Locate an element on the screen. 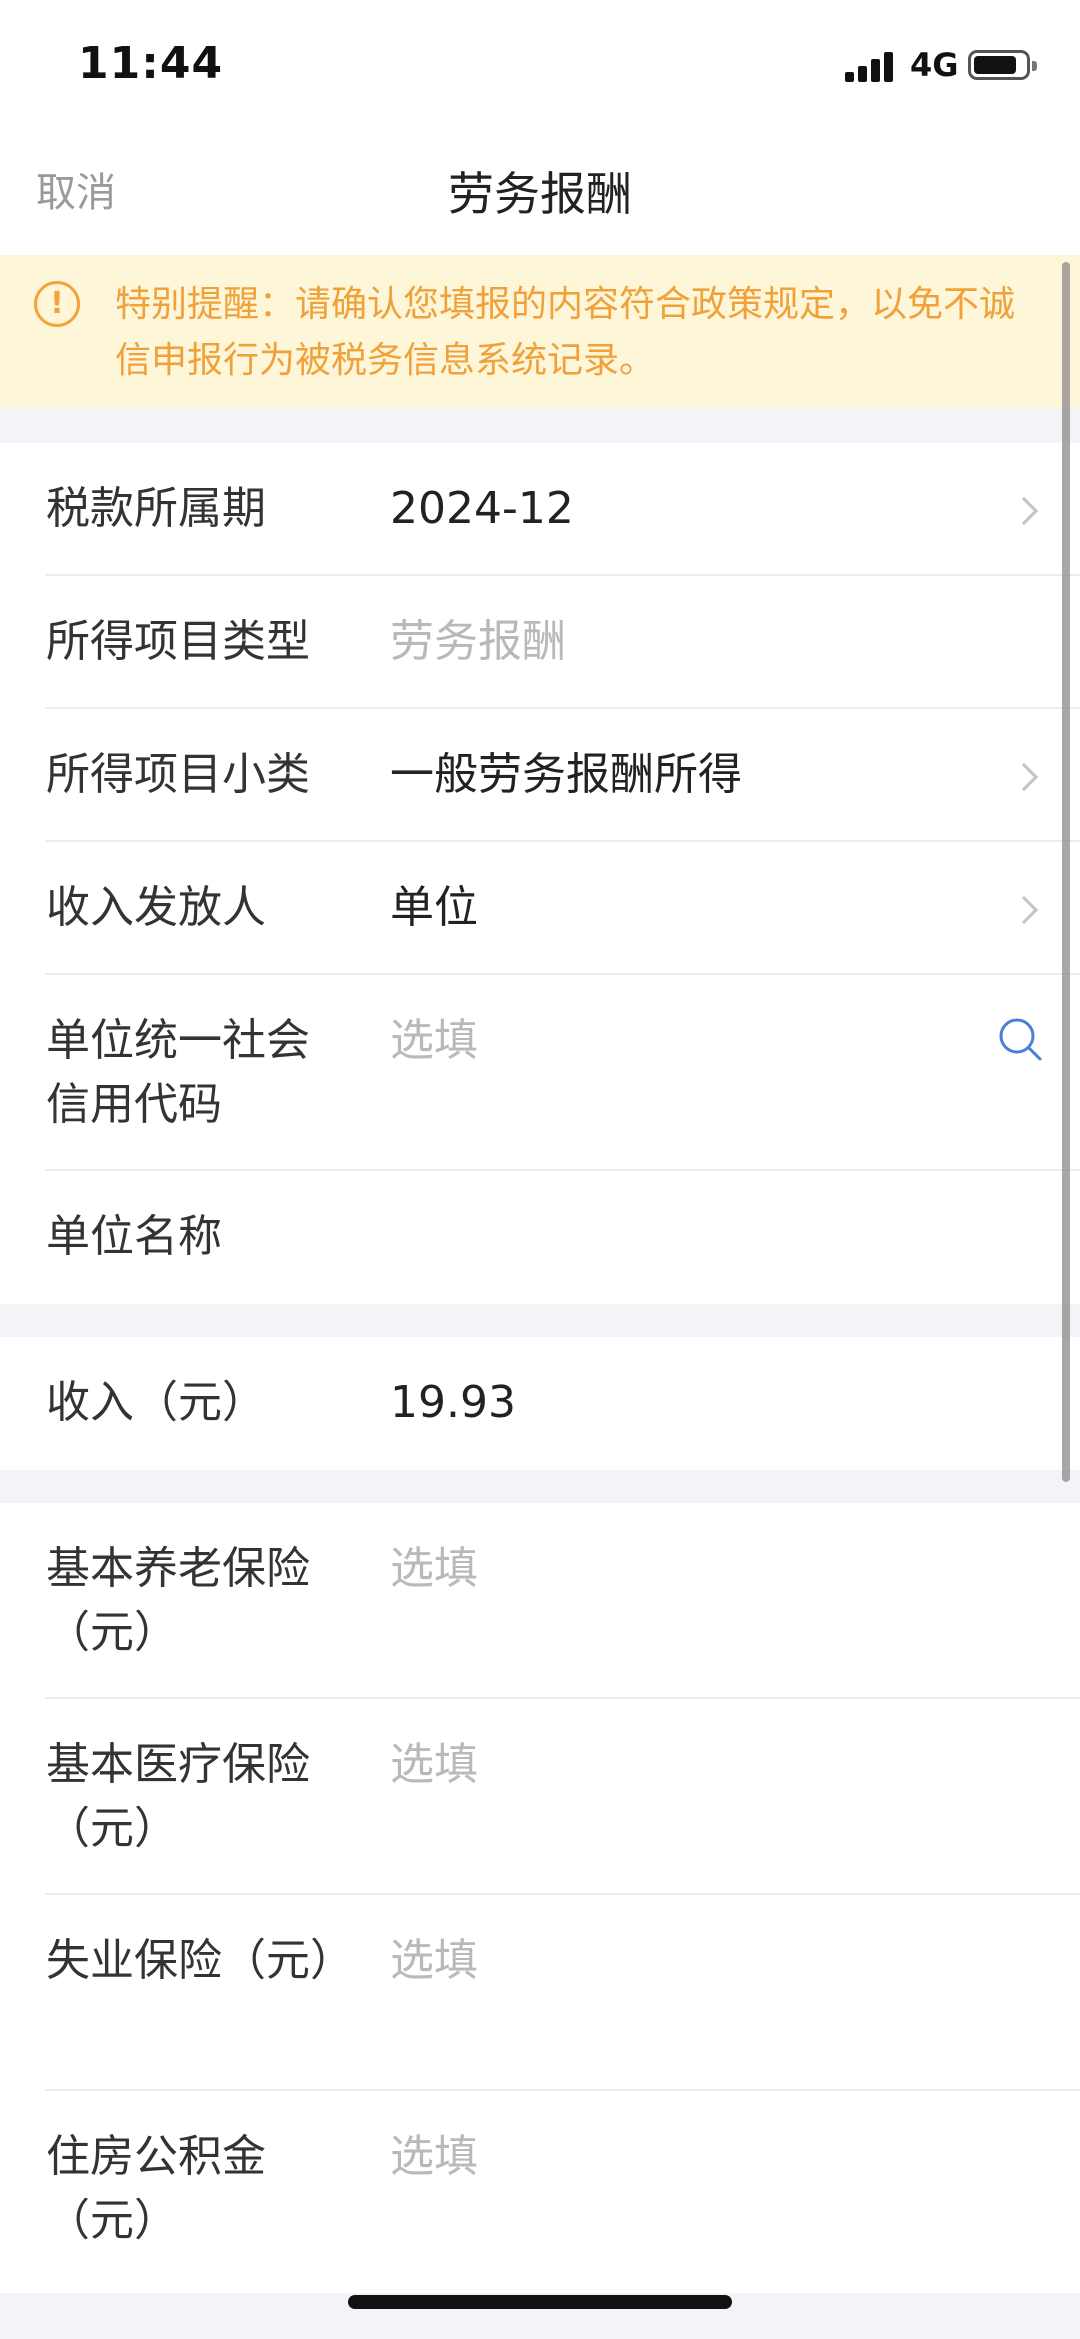  income-row: 收入（元） 19.93 is located at coordinates (540, 1403).